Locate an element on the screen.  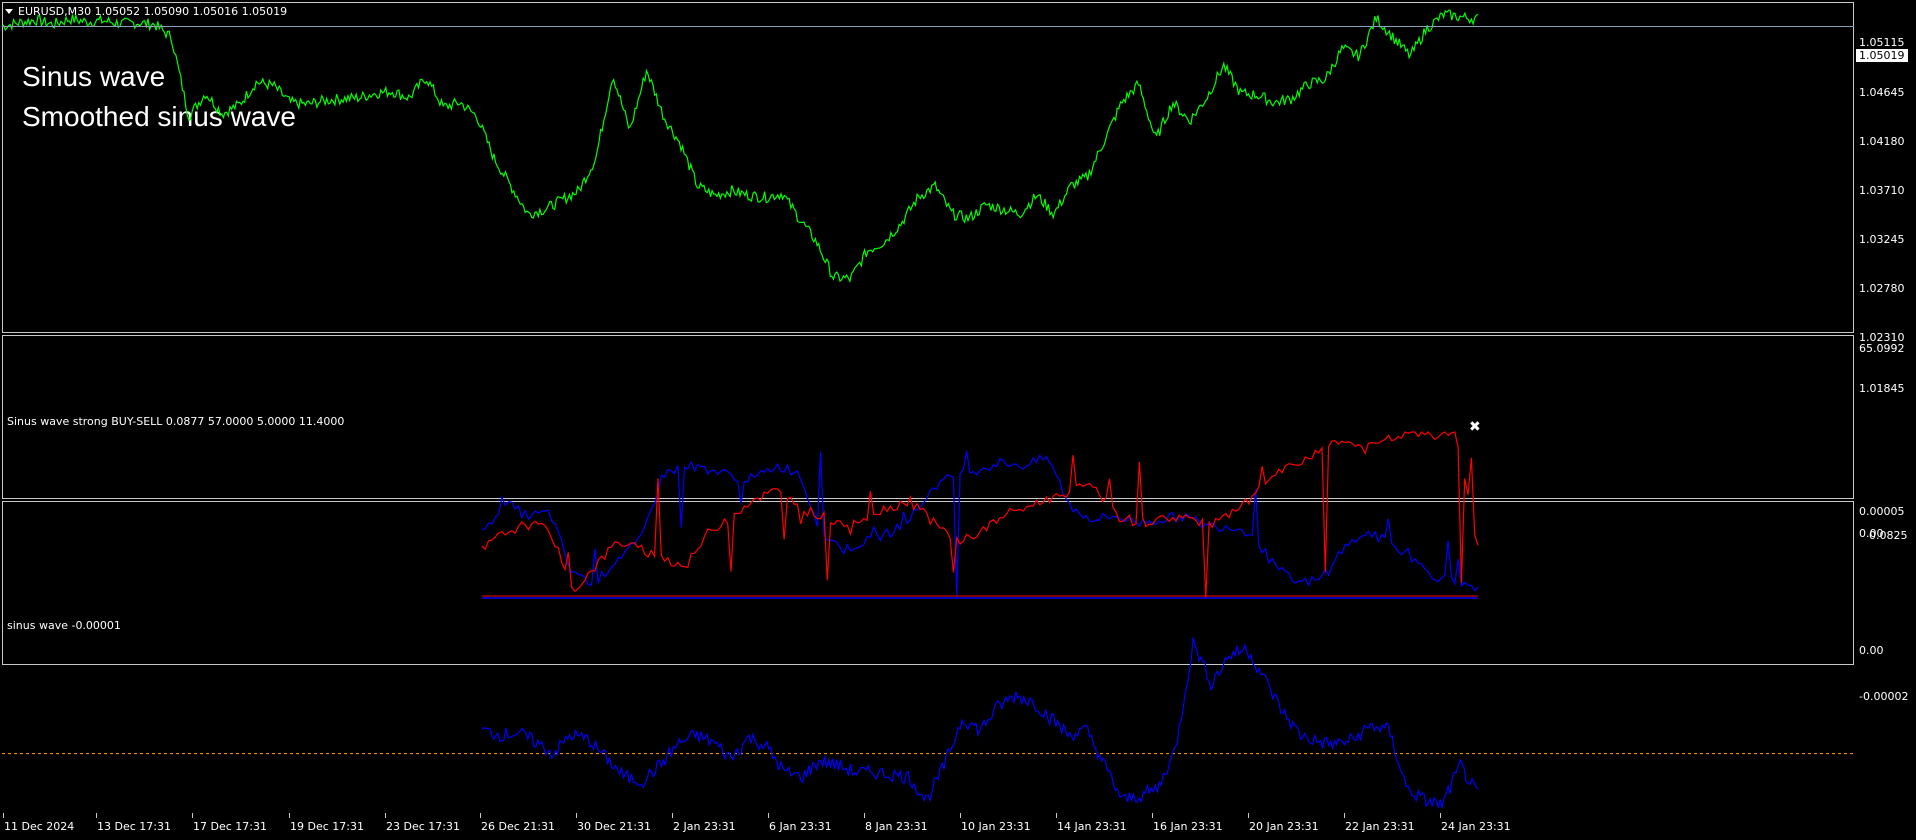
buy-strength-line is located at coordinates (980, 523).